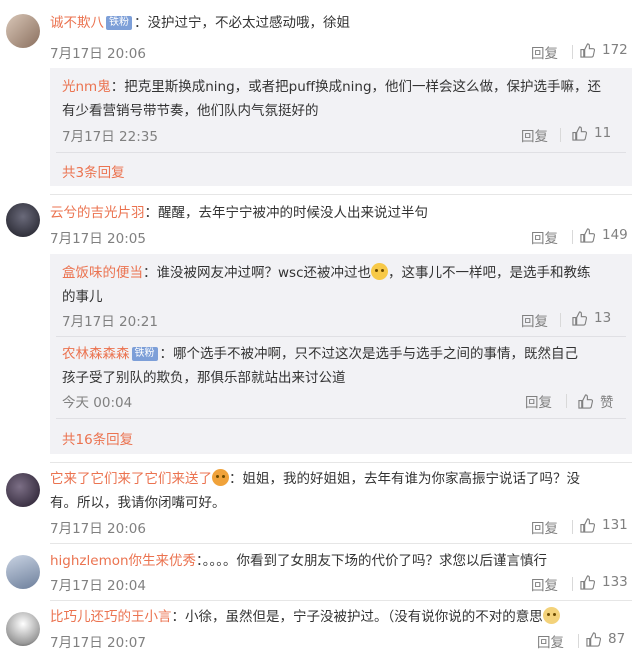 This screenshot has width=640, height=651. I want to click on like-button: 131, so click(604, 525).